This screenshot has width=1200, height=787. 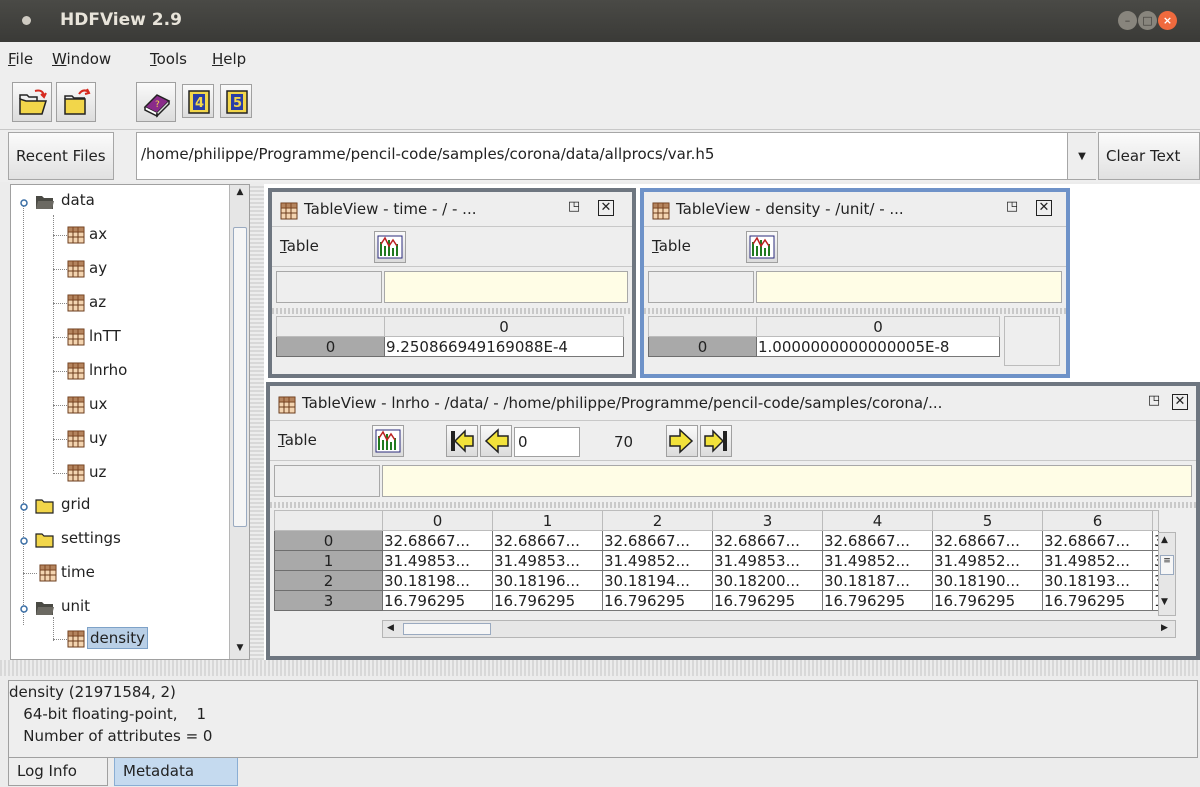 What do you see at coordinates (240, 194) in the screenshot?
I see `scroll-up-icon: ▲` at bounding box center [240, 194].